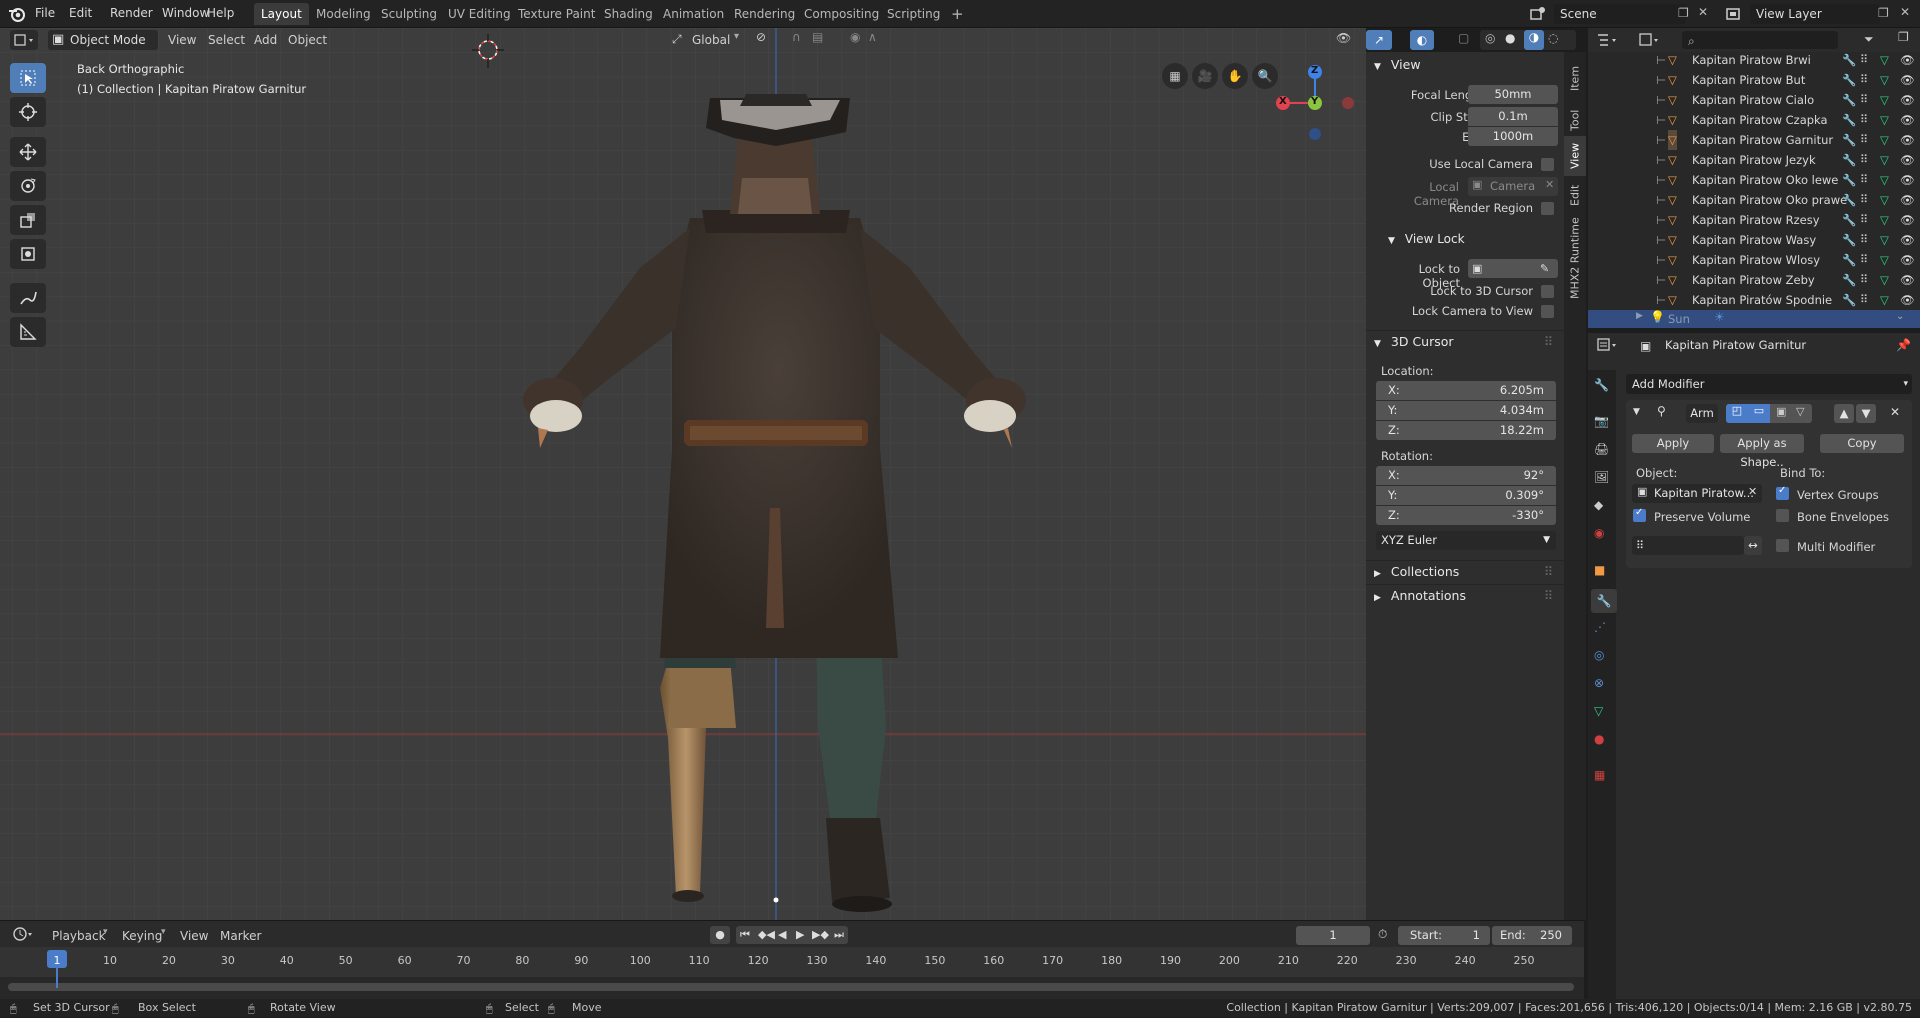 The width and height of the screenshot is (1920, 1018). Describe the element at coordinates (1575, 195) in the screenshot. I see `tab-edit: Edit` at that location.